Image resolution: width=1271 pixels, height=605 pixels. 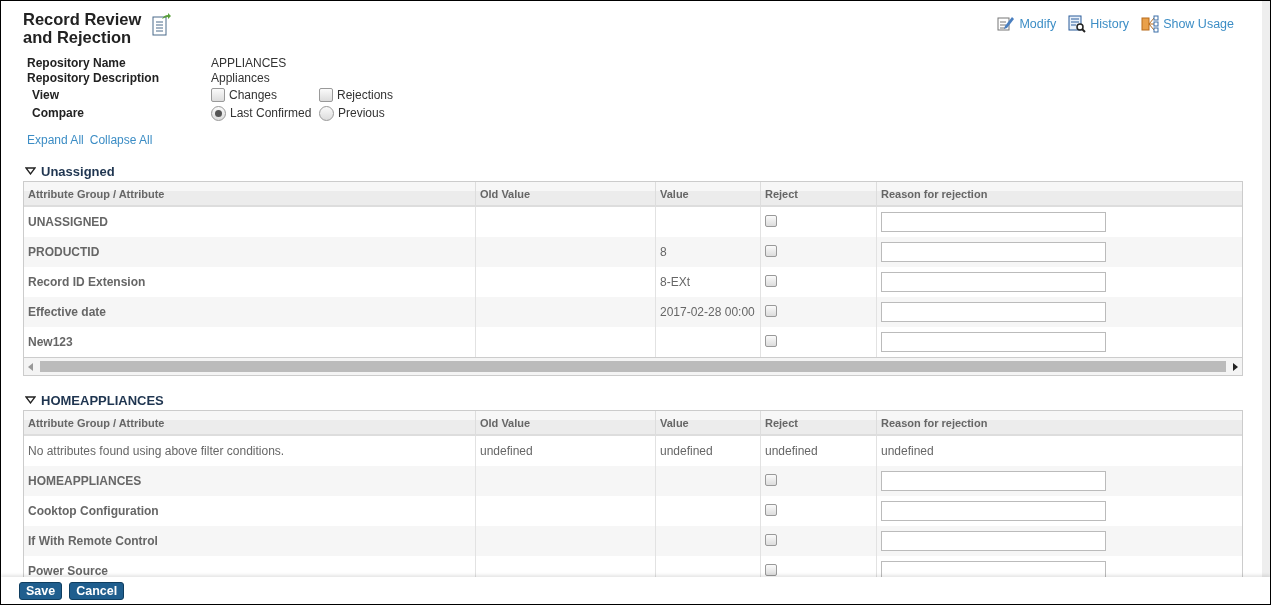 What do you see at coordinates (250, 450) in the screenshot?
I see `table-cell: No attributes found using above filter conditions.` at bounding box center [250, 450].